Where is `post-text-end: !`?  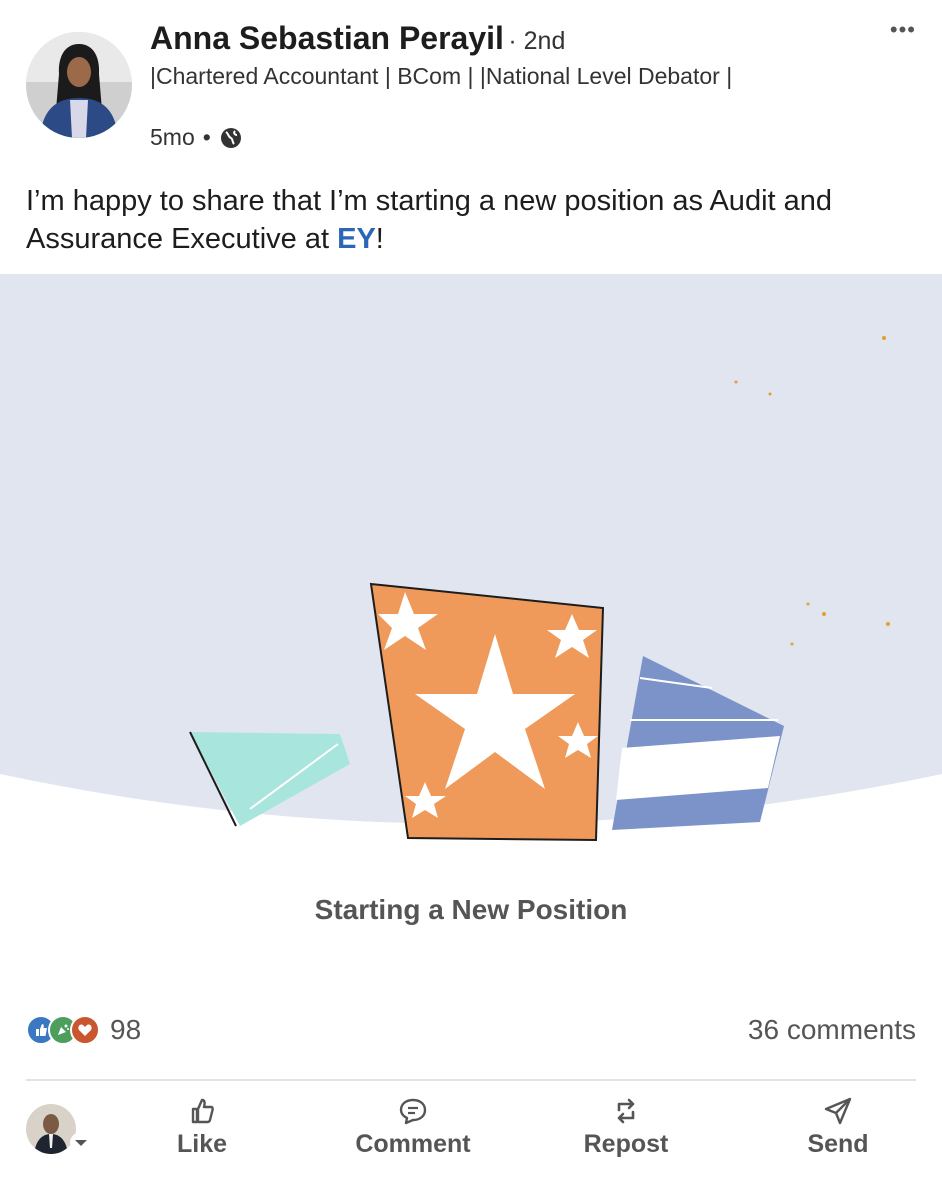
post-text-end: ! is located at coordinates (379, 239).